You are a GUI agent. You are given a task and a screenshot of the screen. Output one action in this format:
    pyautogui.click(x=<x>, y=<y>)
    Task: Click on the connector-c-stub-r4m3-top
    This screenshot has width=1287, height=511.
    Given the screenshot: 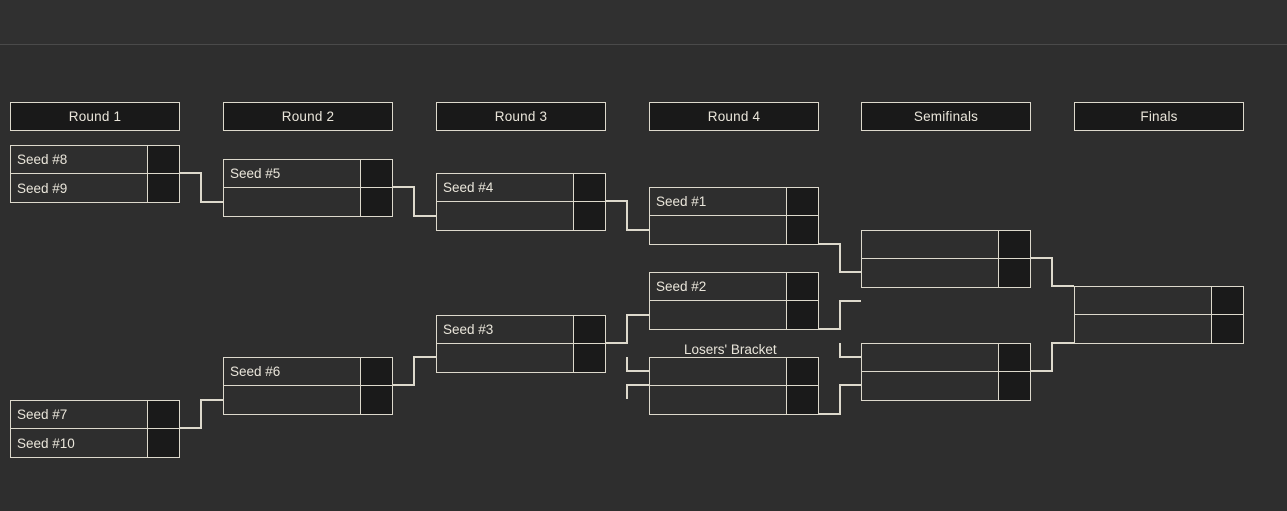 What is the action you would take?
    pyautogui.click(x=637, y=364)
    